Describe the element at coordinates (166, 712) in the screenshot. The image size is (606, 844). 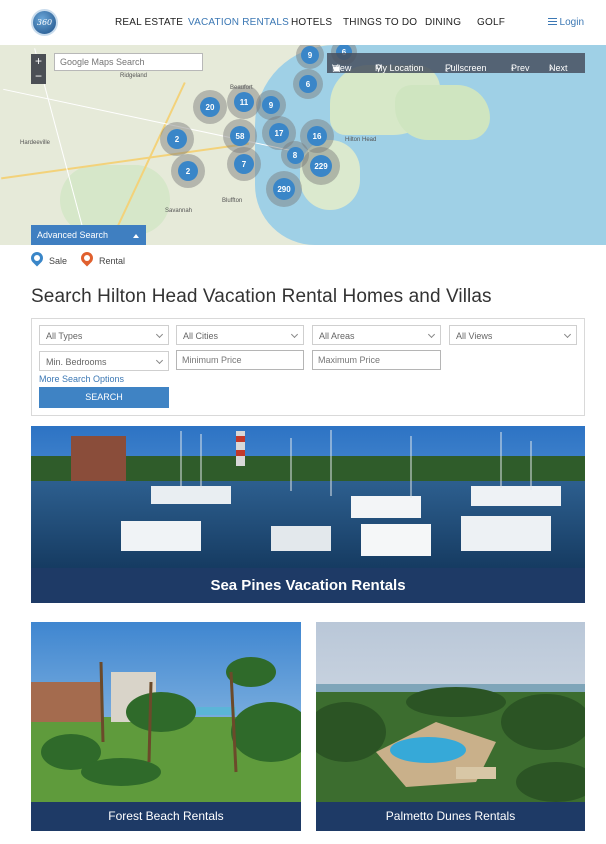
I see `forest-beach-photo` at that location.